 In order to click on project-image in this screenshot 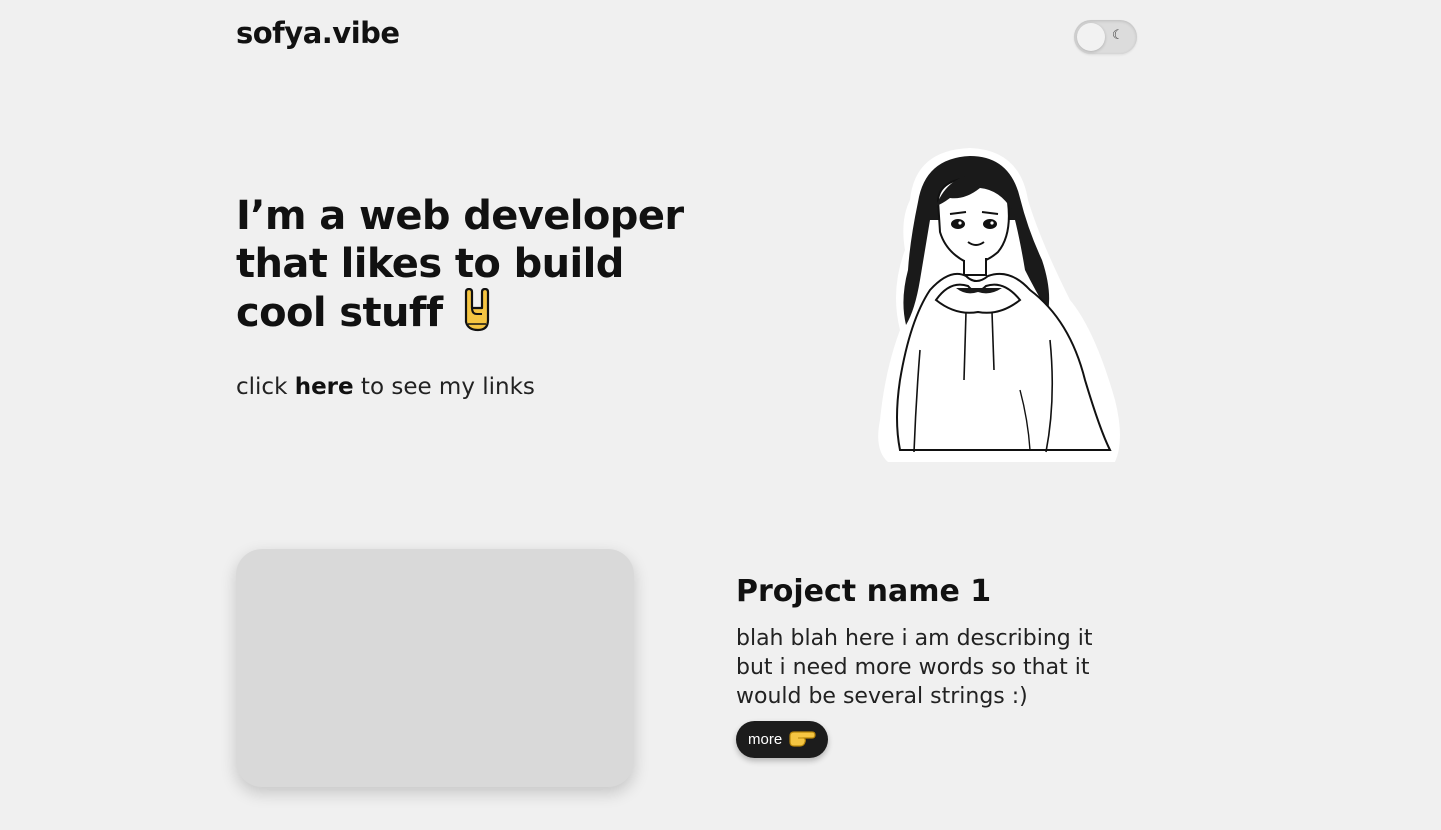, I will do `click(435, 668)`.